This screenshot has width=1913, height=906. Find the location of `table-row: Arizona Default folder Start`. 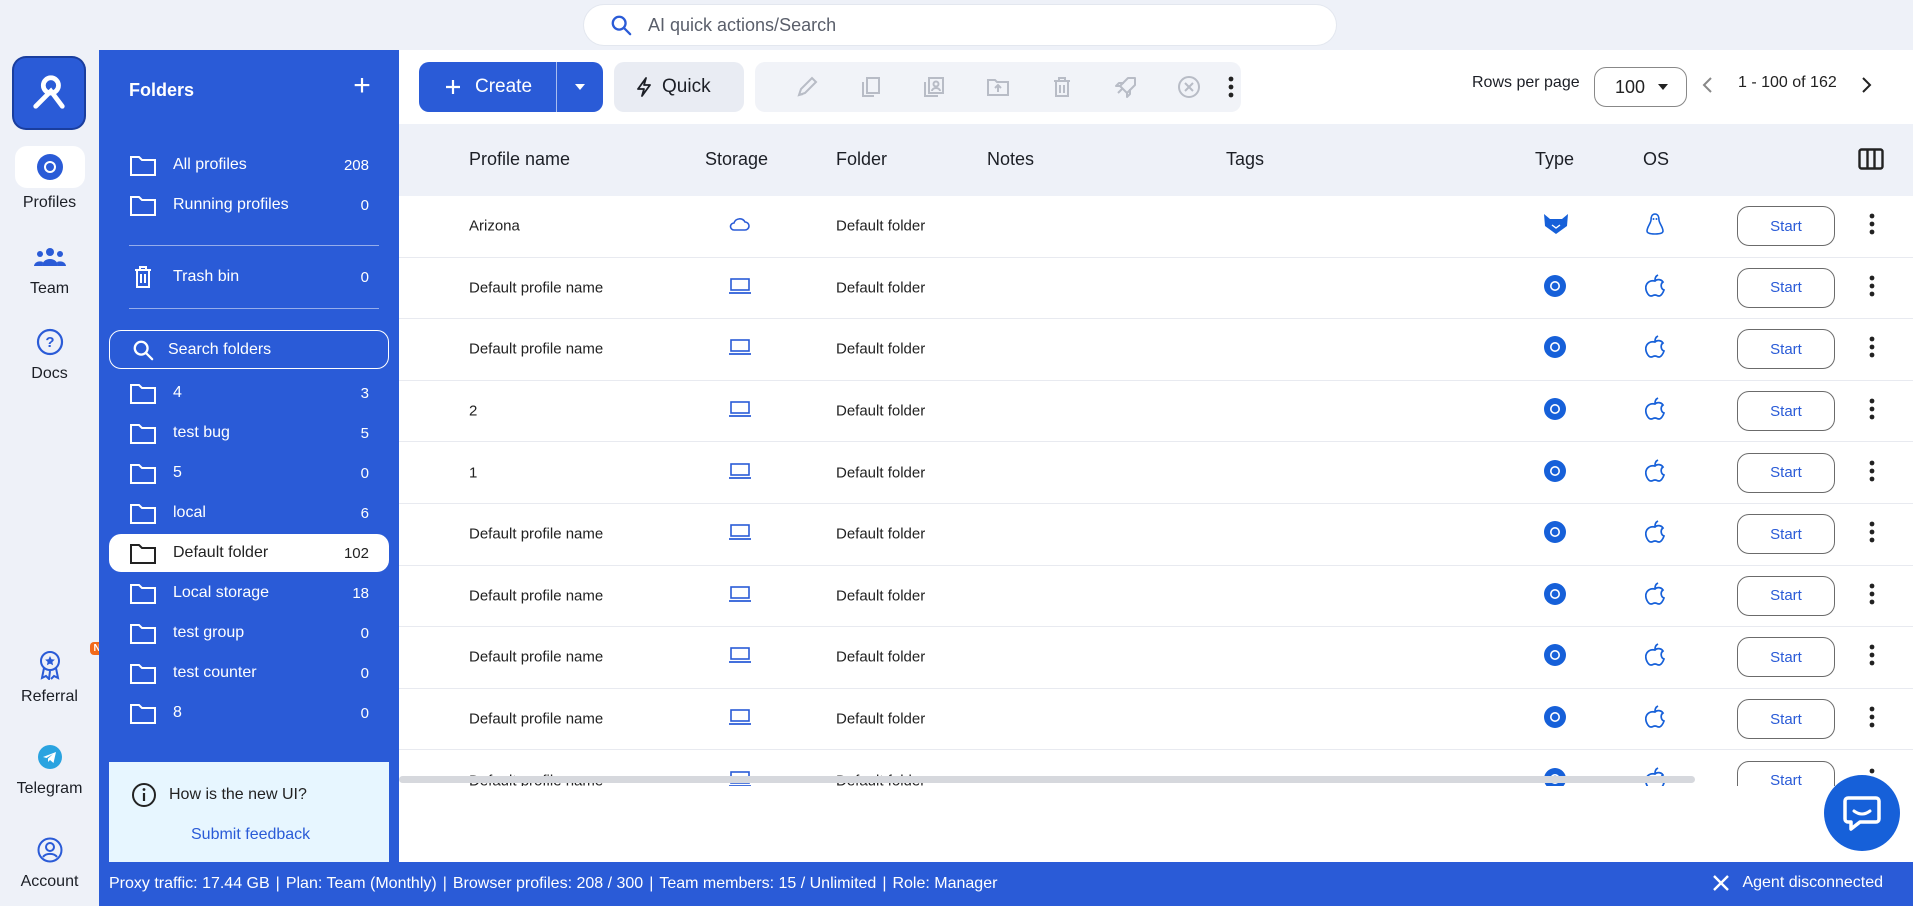

table-row: Arizona Default folder Start is located at coordinates (1156, 227).